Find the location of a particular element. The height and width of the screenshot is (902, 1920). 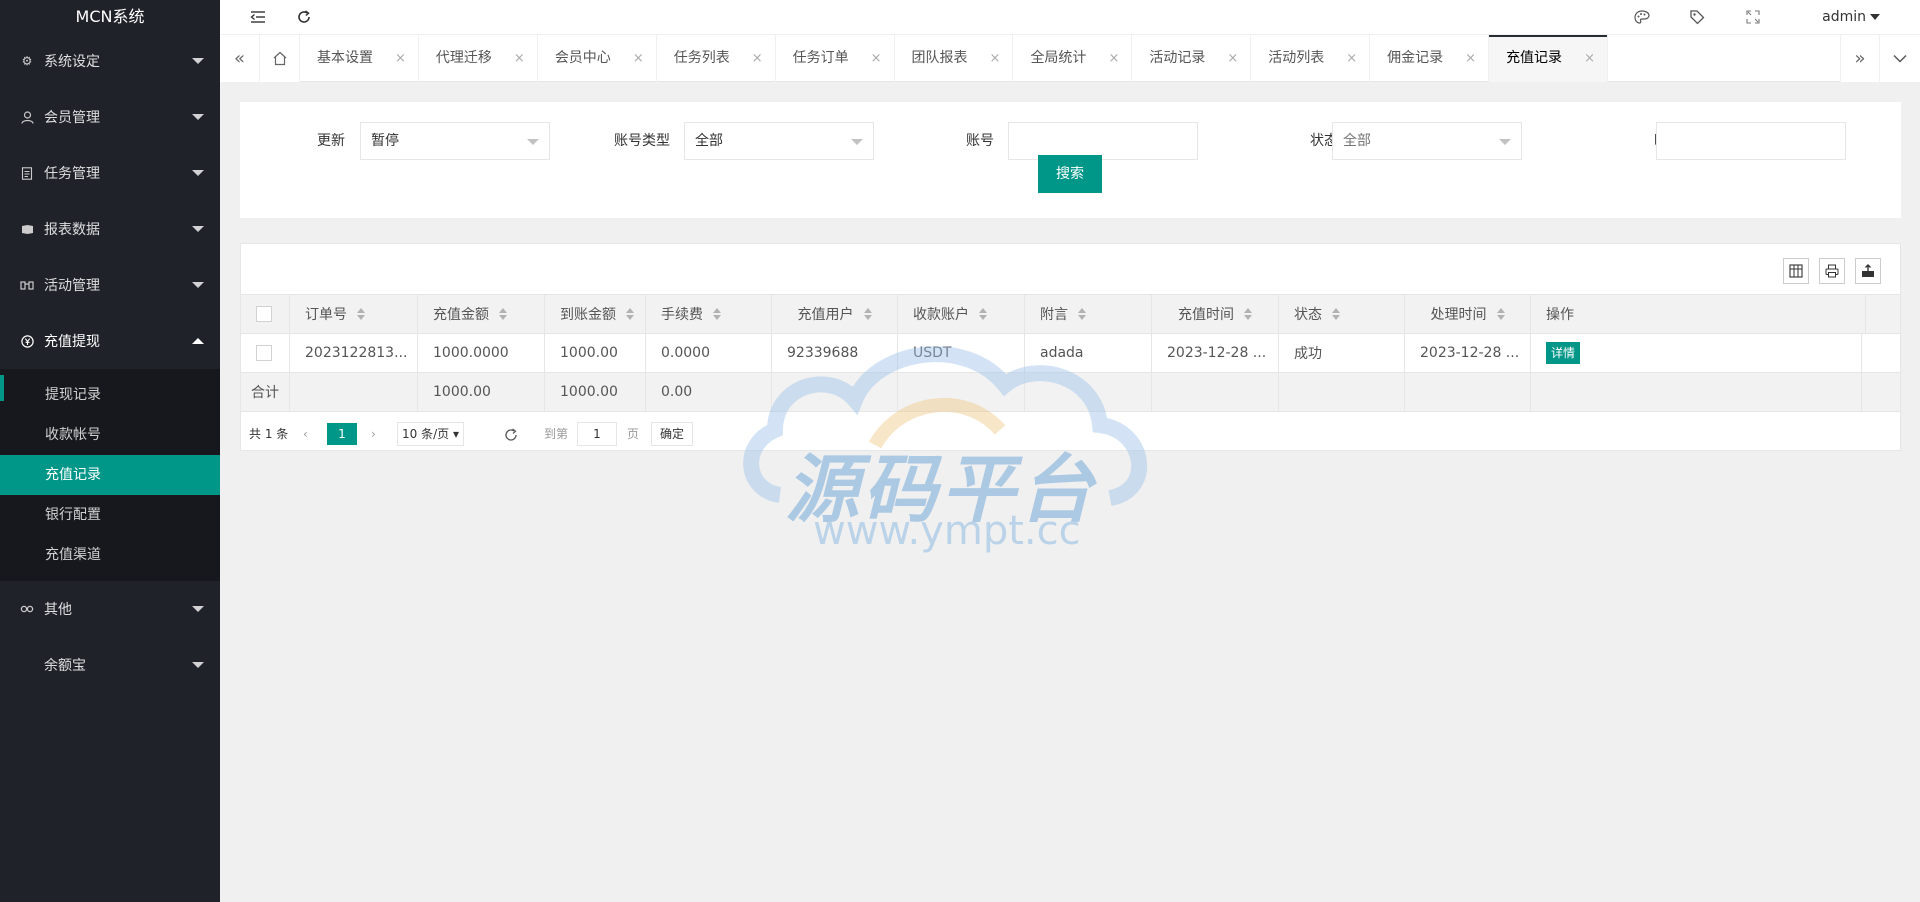

tab-task-list: 任务列表 × is located at coordinates (716, 58).